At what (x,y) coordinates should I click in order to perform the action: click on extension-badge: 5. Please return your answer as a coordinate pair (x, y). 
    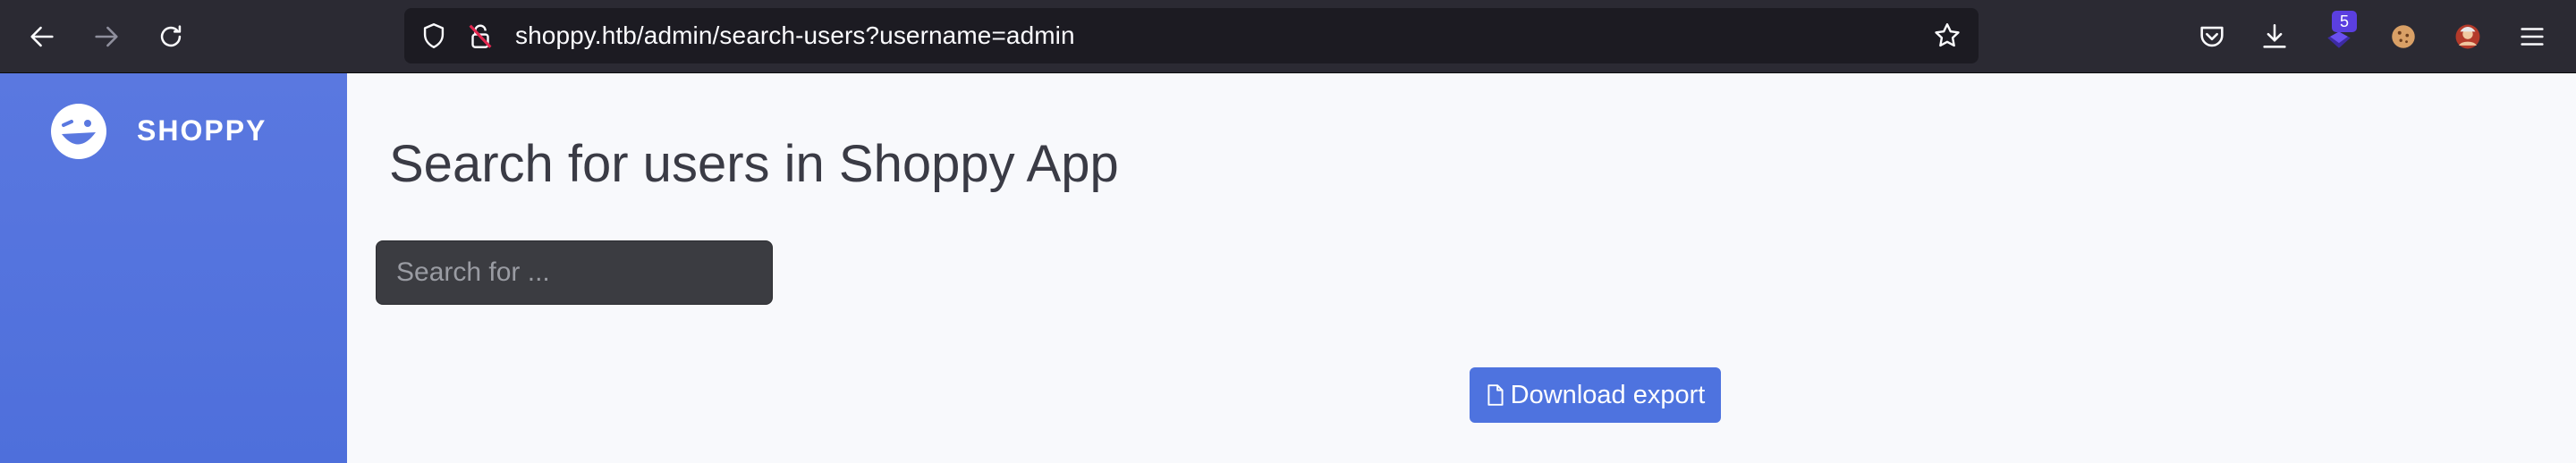
    Looking at the image, I should click on (2344, 21).